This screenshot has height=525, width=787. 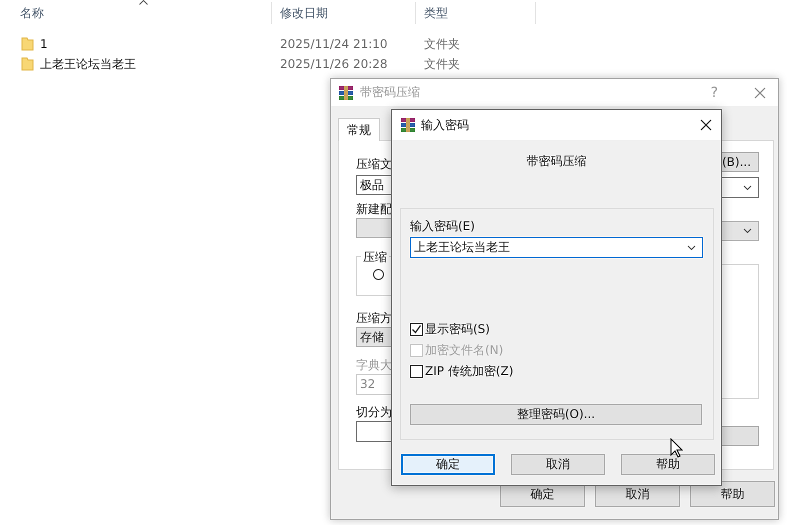 I want to click on modified-date: 2025/11/24 21:10, so click(x=334, y=44).